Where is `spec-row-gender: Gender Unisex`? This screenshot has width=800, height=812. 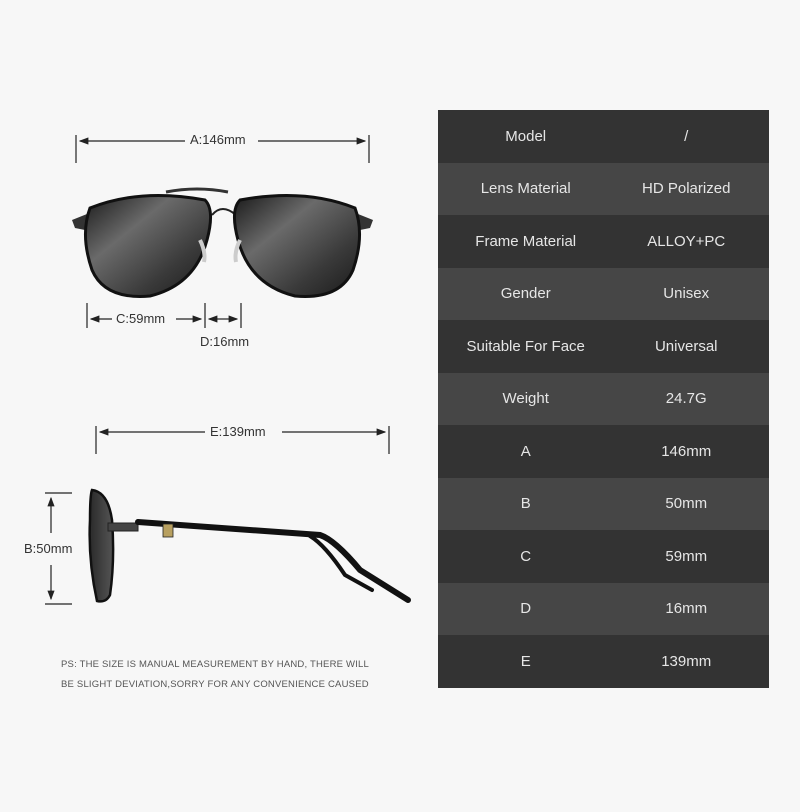 spec-row-gender: Gender Unisex is located at coordinates (603, 293).